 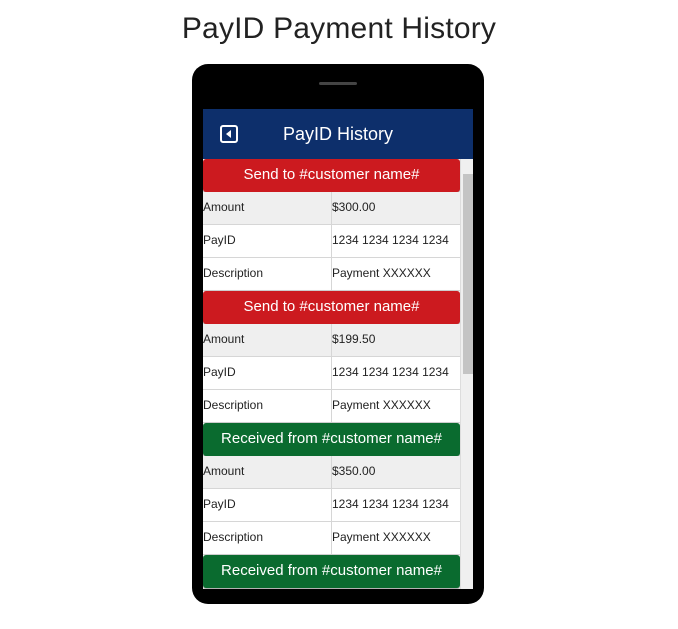 What do you see at coordinates (354, 339) in the screenshot?
I see `amount-value: $199.50` at bounding box center [354, 339].